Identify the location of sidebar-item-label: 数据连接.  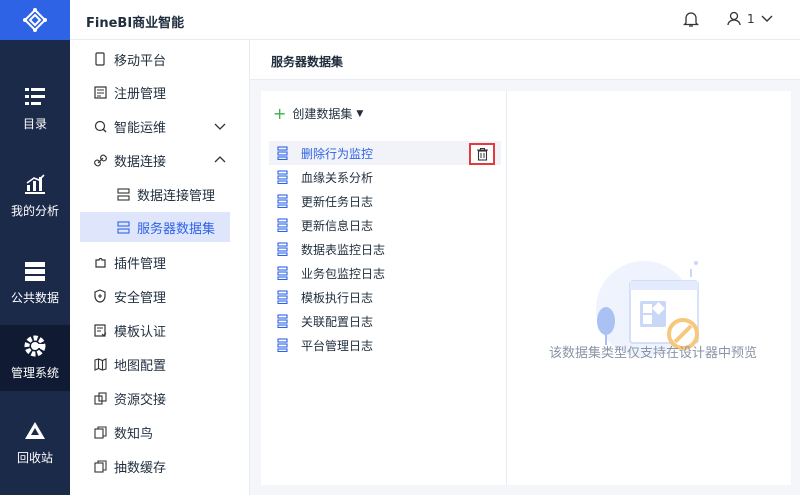
(140, 162).